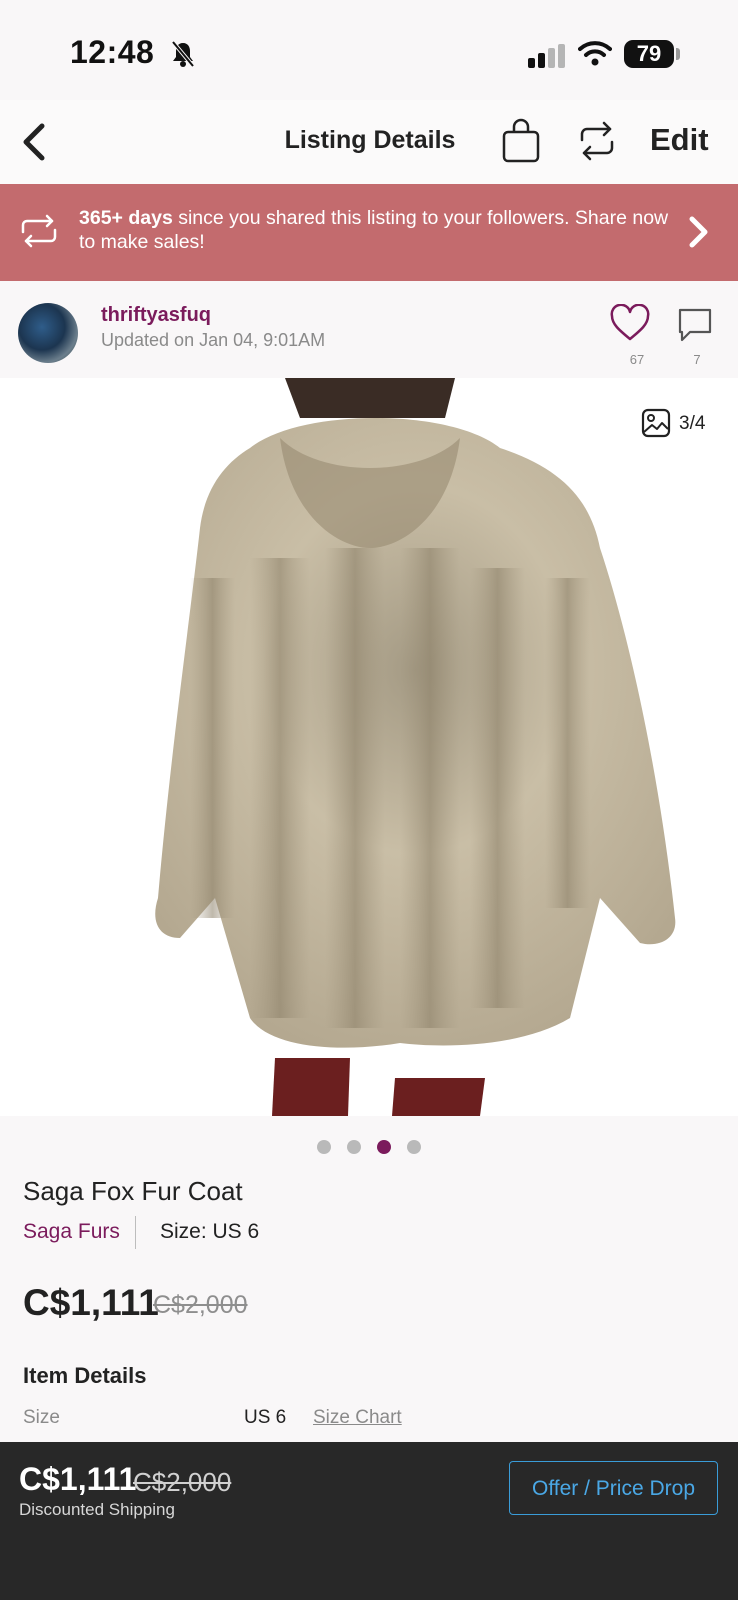  What do you see at coordinates (126, 218) in the screenshot?
I see `banner-bold-text: 365+ days` at bounding box center [126, 218].